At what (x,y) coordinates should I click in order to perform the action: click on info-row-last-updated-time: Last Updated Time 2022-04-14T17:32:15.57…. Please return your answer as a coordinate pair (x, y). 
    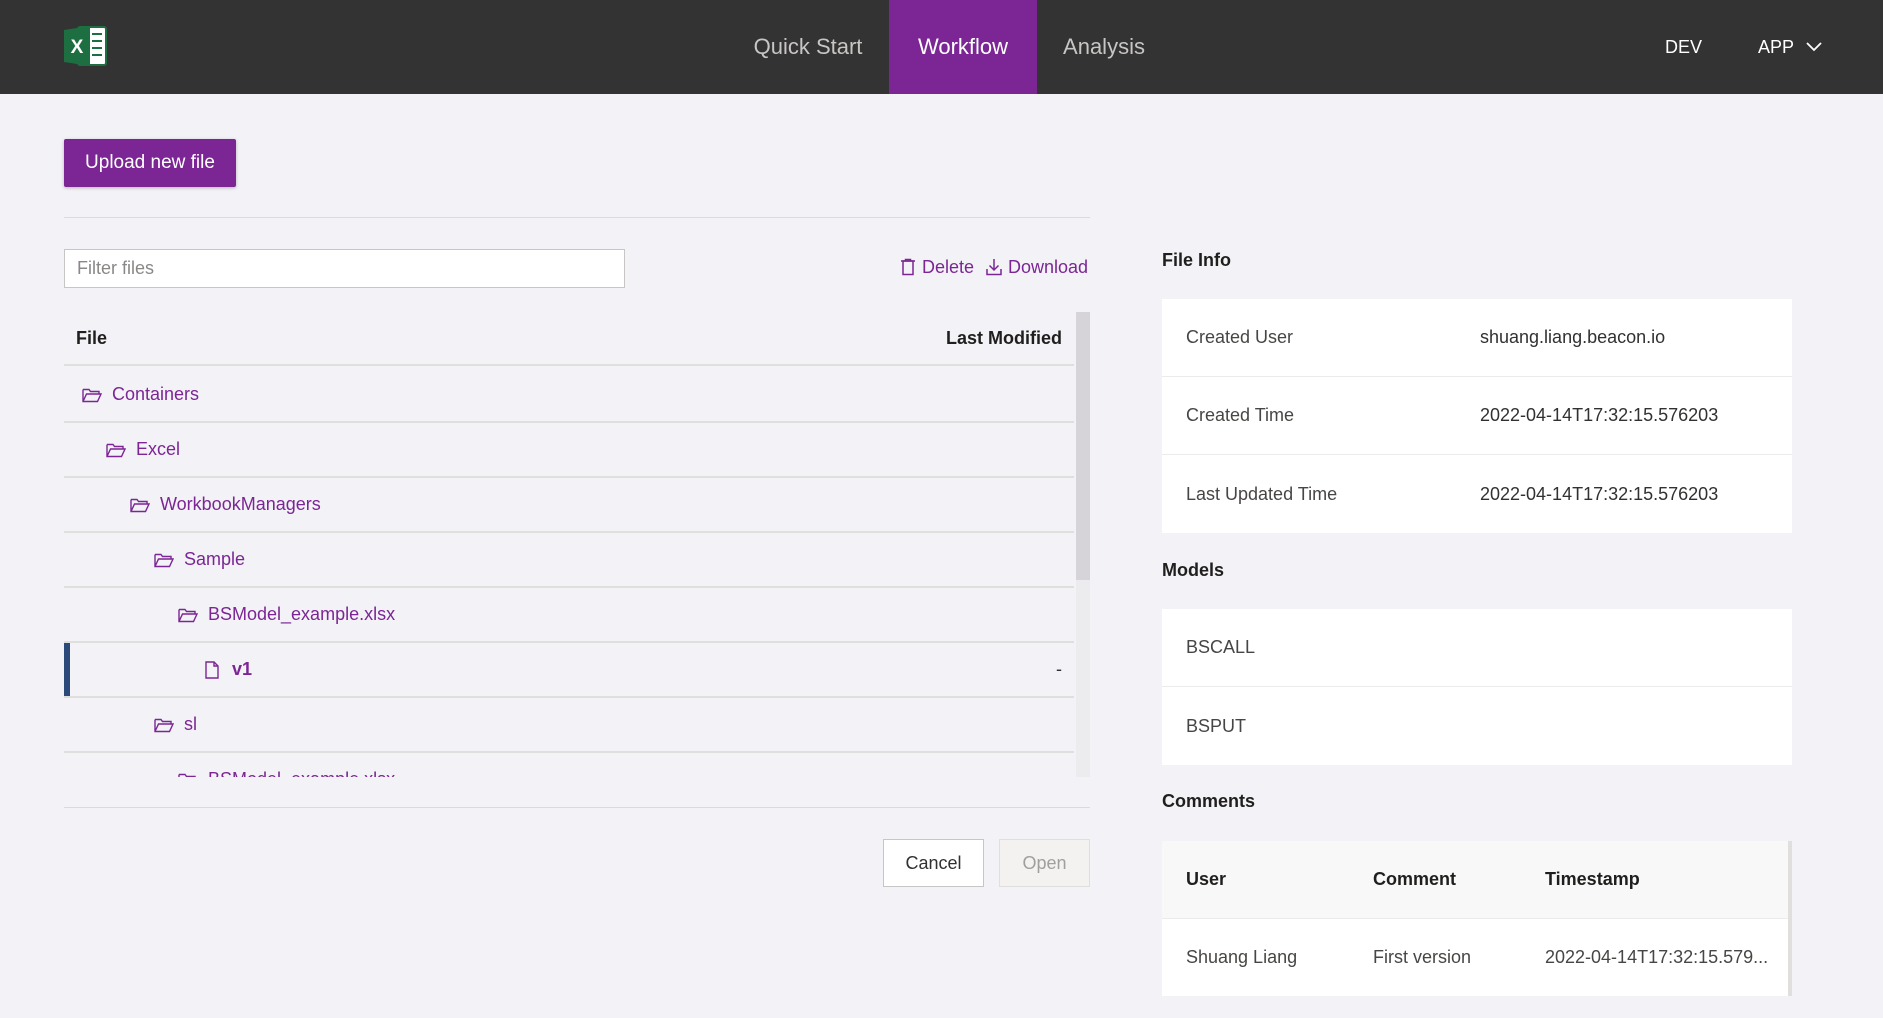
    Looking at the image, I should click on (1477, 494).